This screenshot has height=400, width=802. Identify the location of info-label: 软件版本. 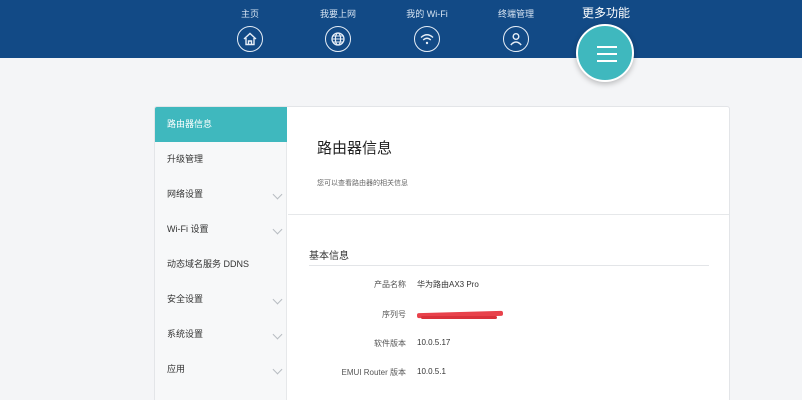
(390, 343).